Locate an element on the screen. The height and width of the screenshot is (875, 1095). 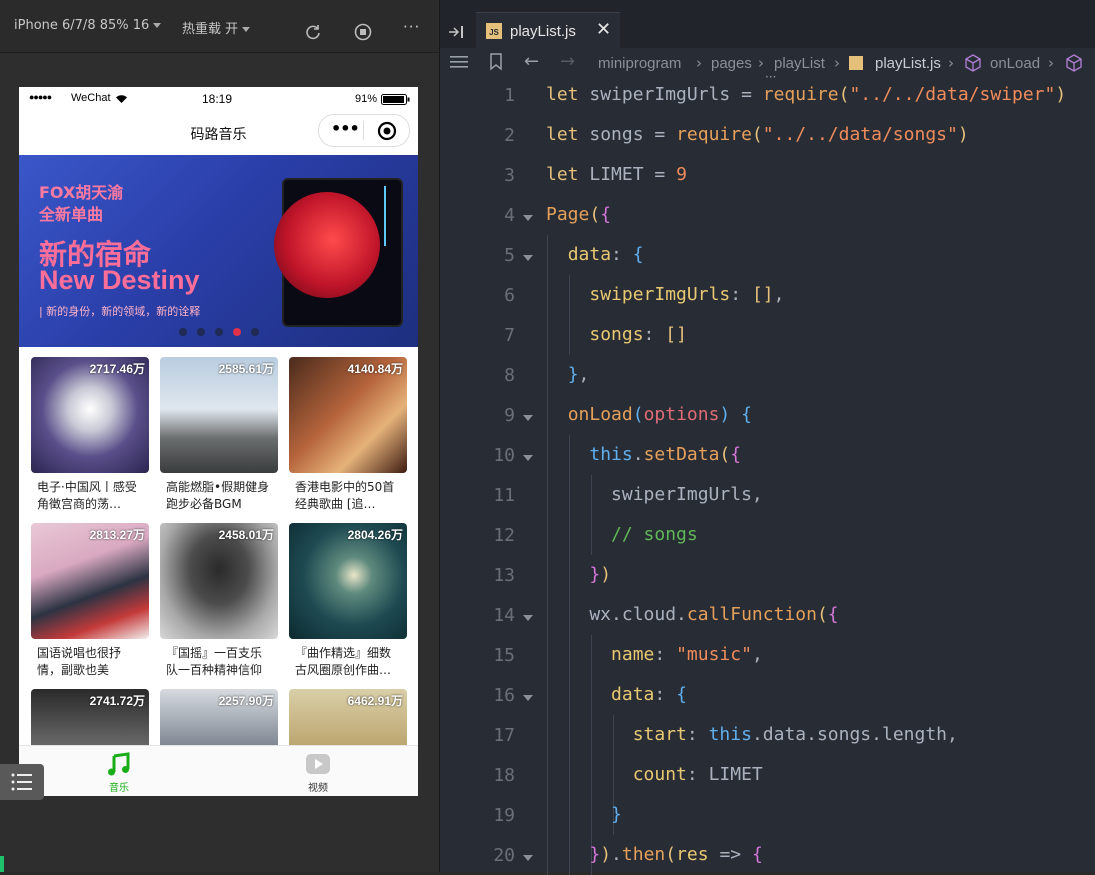
banner-subtitle: | 新的身份，新的领域，新的诠释 is located at coordinates (120, 311).